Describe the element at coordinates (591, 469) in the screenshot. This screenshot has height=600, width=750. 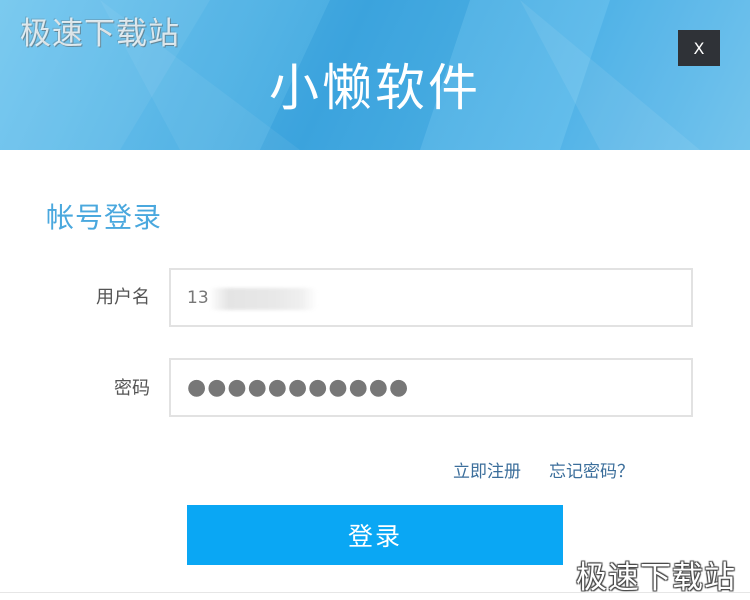
I see `forgot-password-link: 忘记密码？` at that location.